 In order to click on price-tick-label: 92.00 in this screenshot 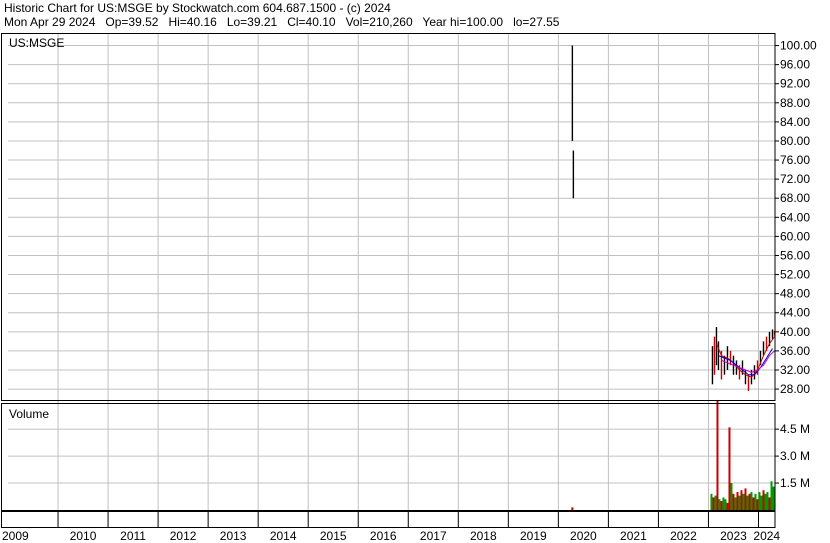, I will do `click(795, 84)`.